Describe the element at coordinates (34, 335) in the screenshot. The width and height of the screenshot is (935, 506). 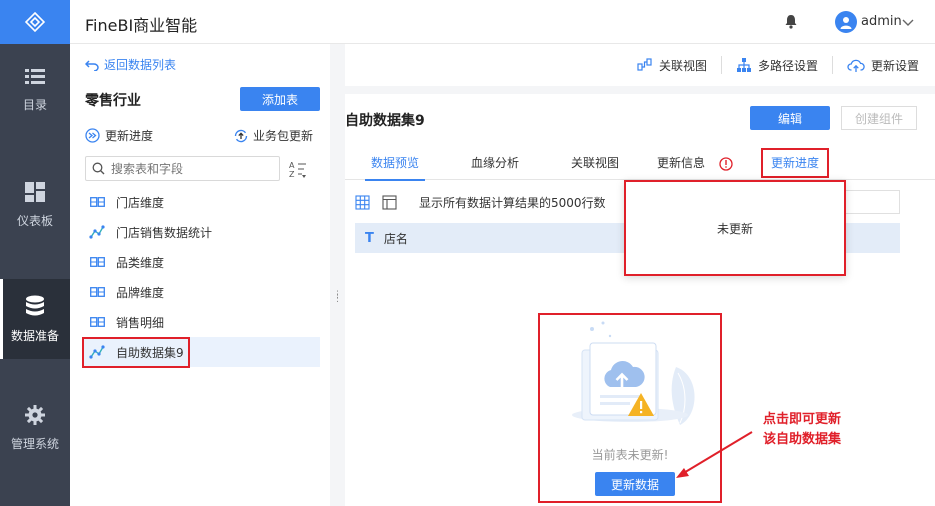
I see `rail-label: 数据准备` at that location.